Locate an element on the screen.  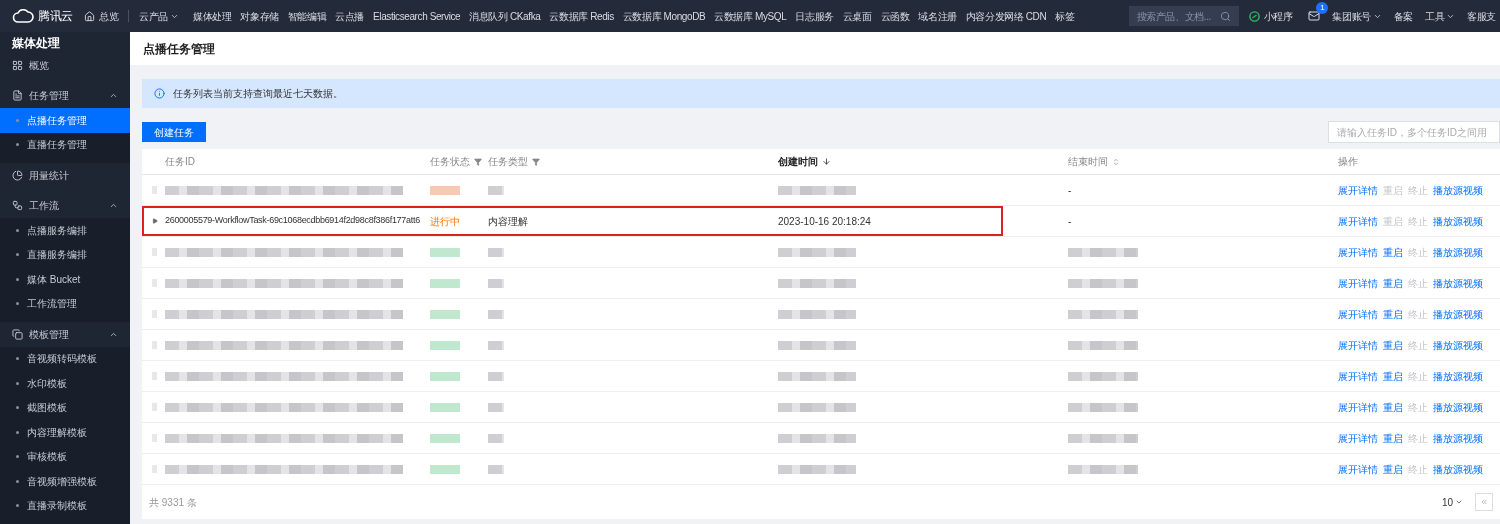
nav-link: 媒体处理 is located at coordinates (212, 16).